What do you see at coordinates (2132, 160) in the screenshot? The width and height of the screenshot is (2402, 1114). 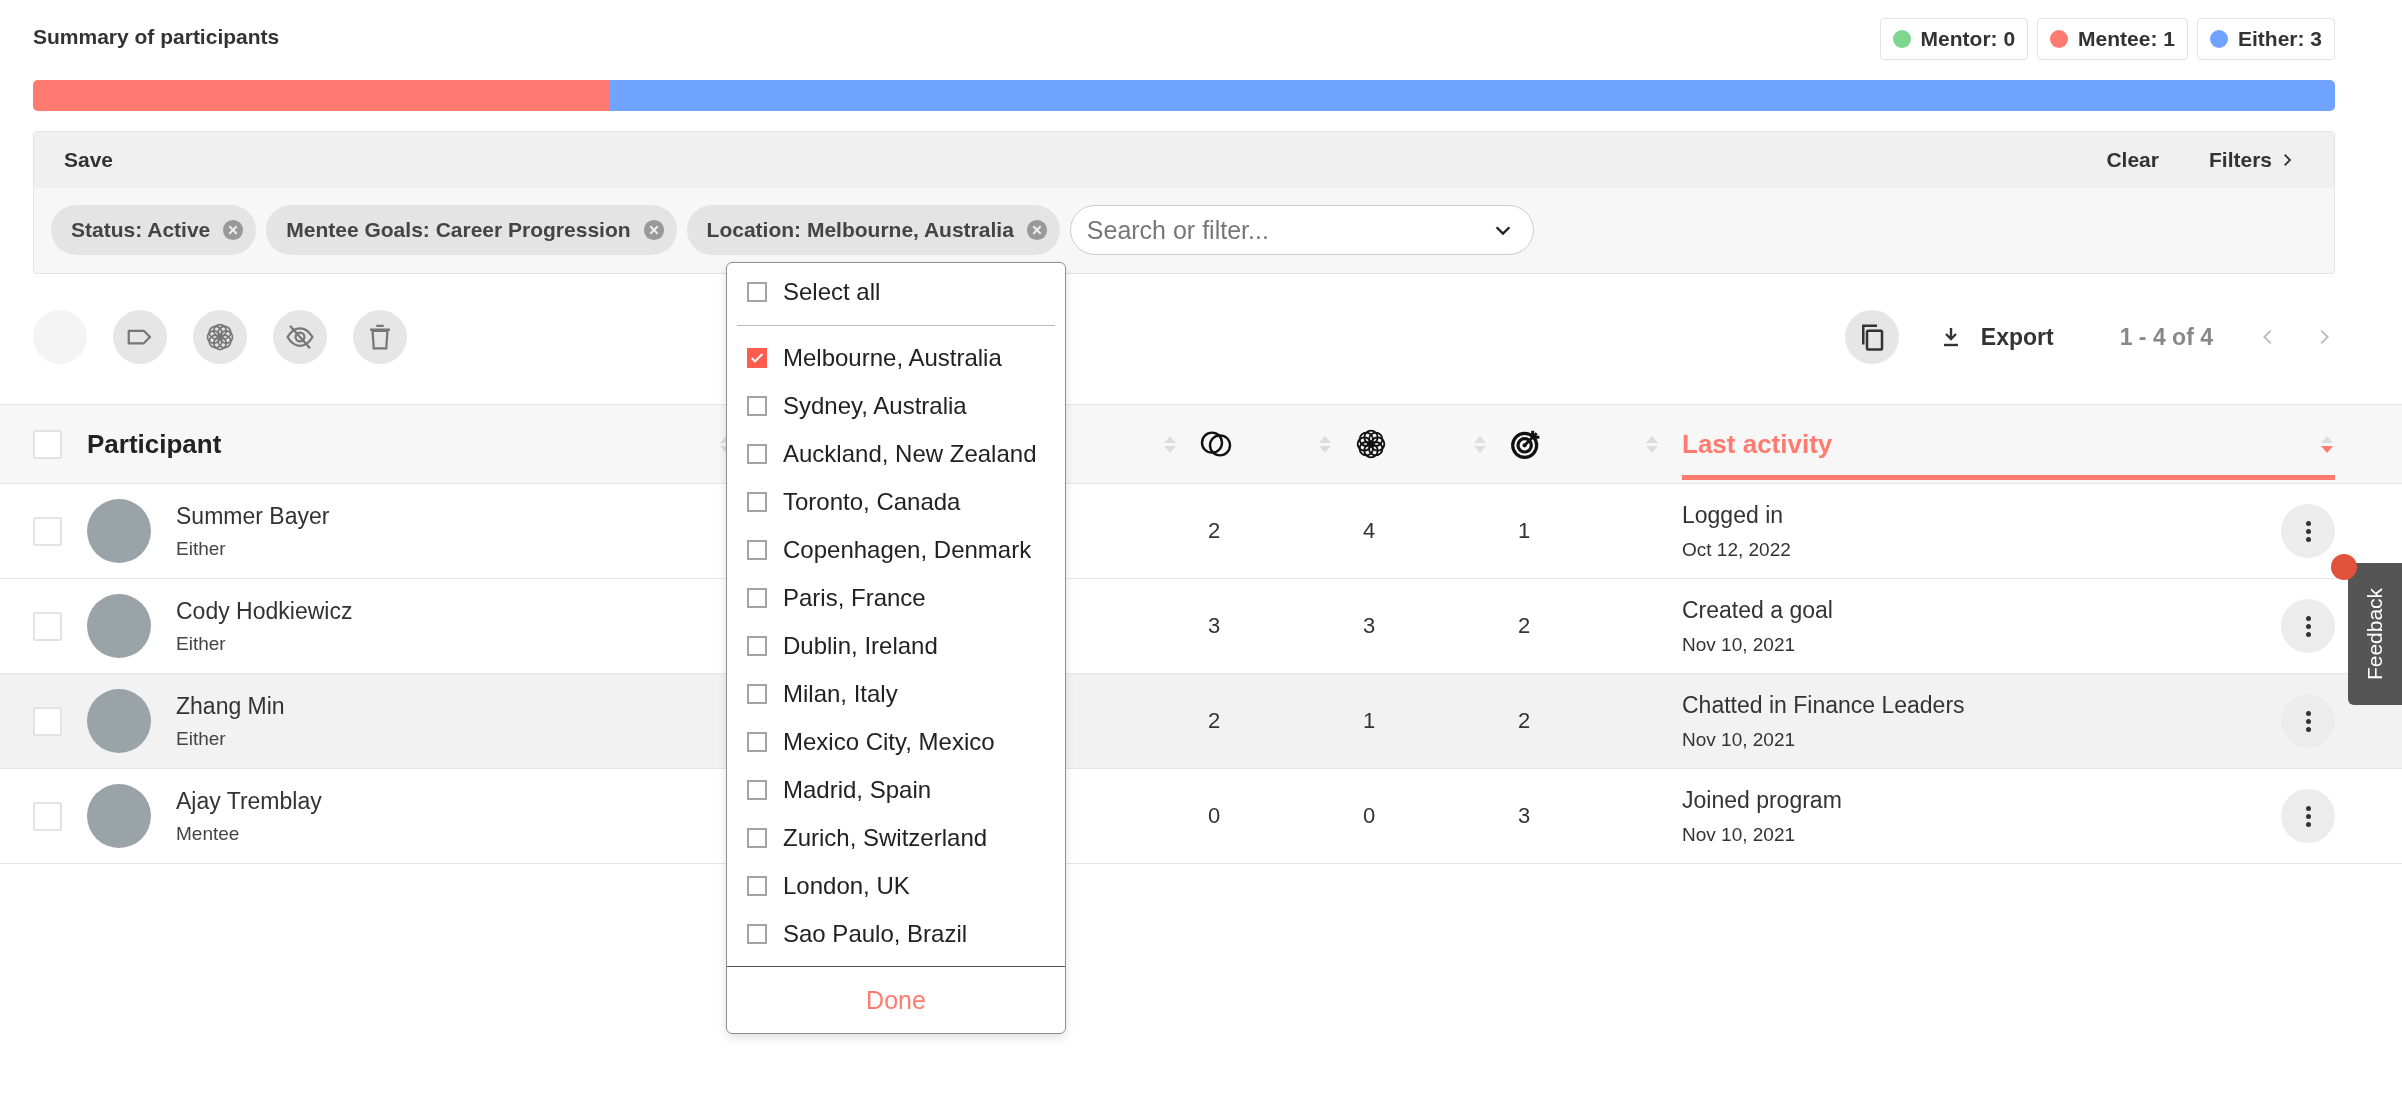 I see `clear-button: Clear` at bounding box center [2132, 160].